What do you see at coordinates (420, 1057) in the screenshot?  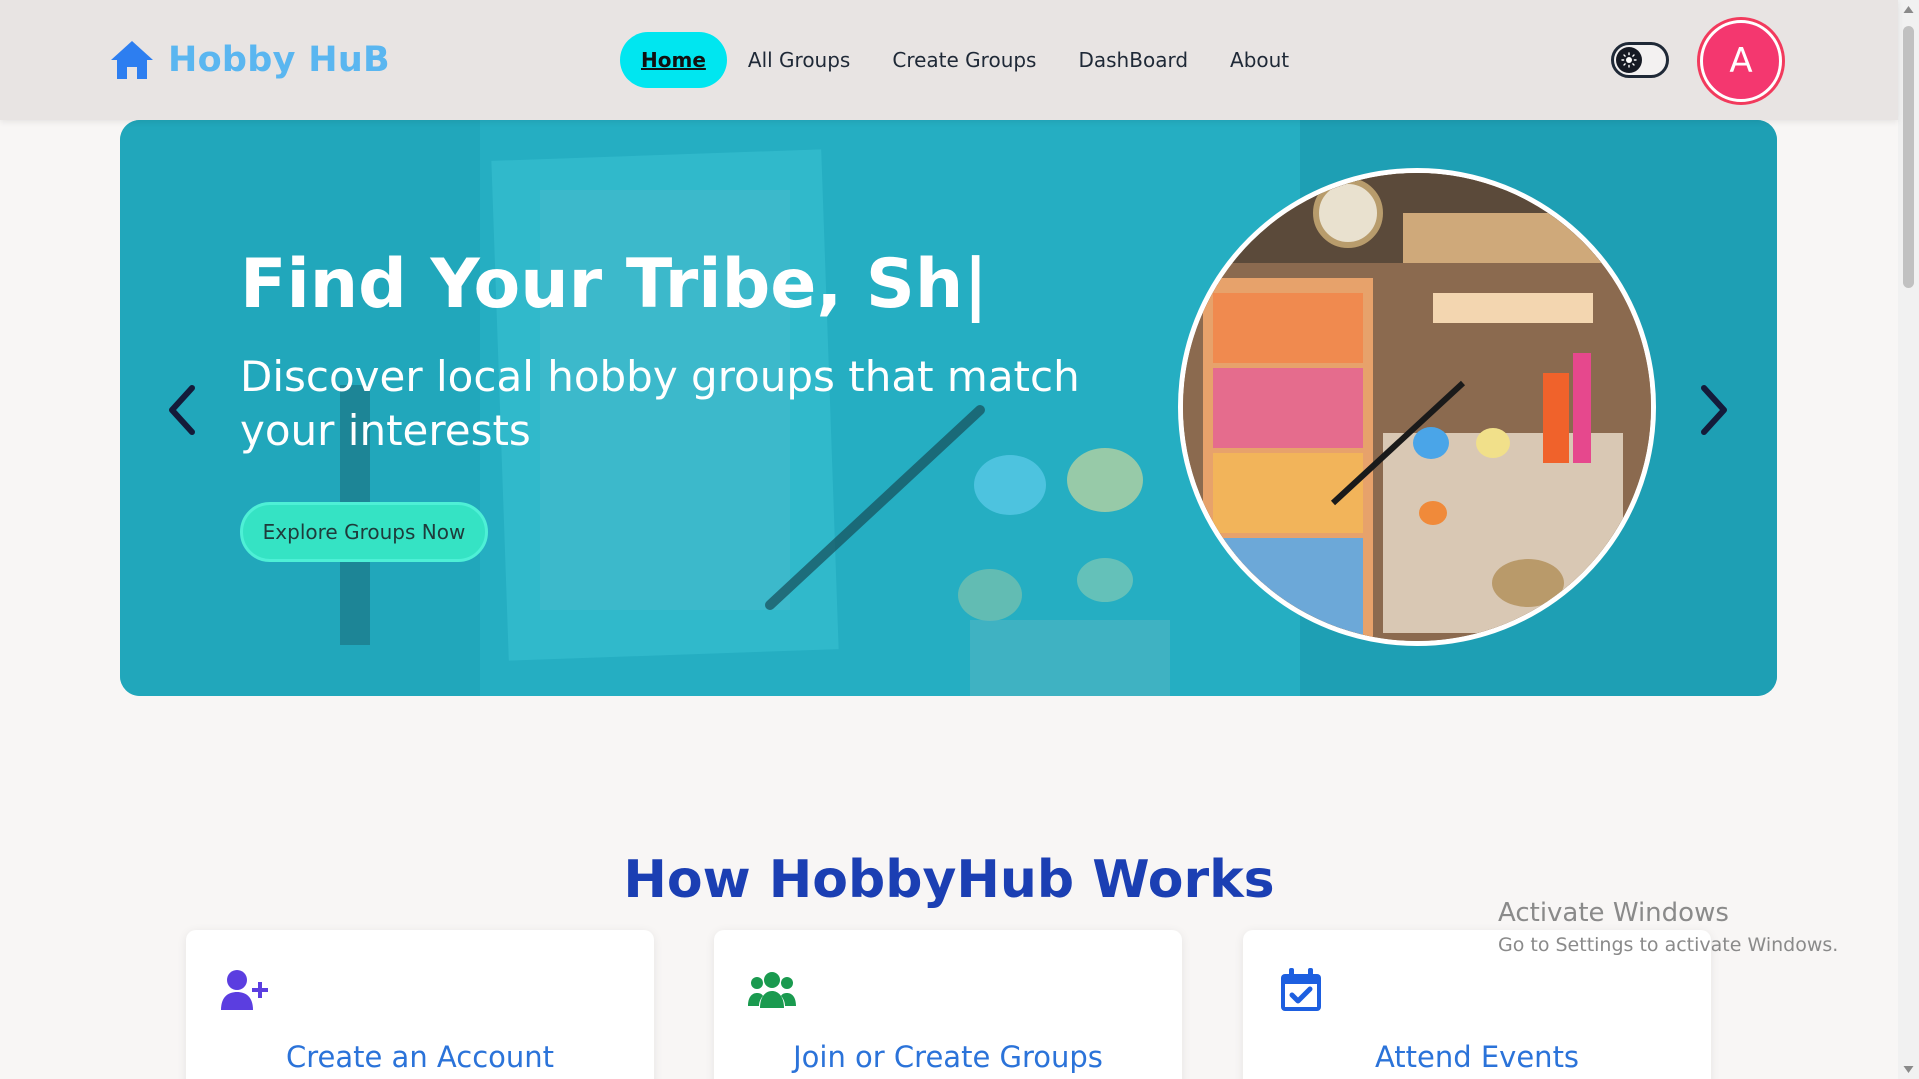 I see `feature-card-title: Create an Account` at bounding box center [420, 1057].